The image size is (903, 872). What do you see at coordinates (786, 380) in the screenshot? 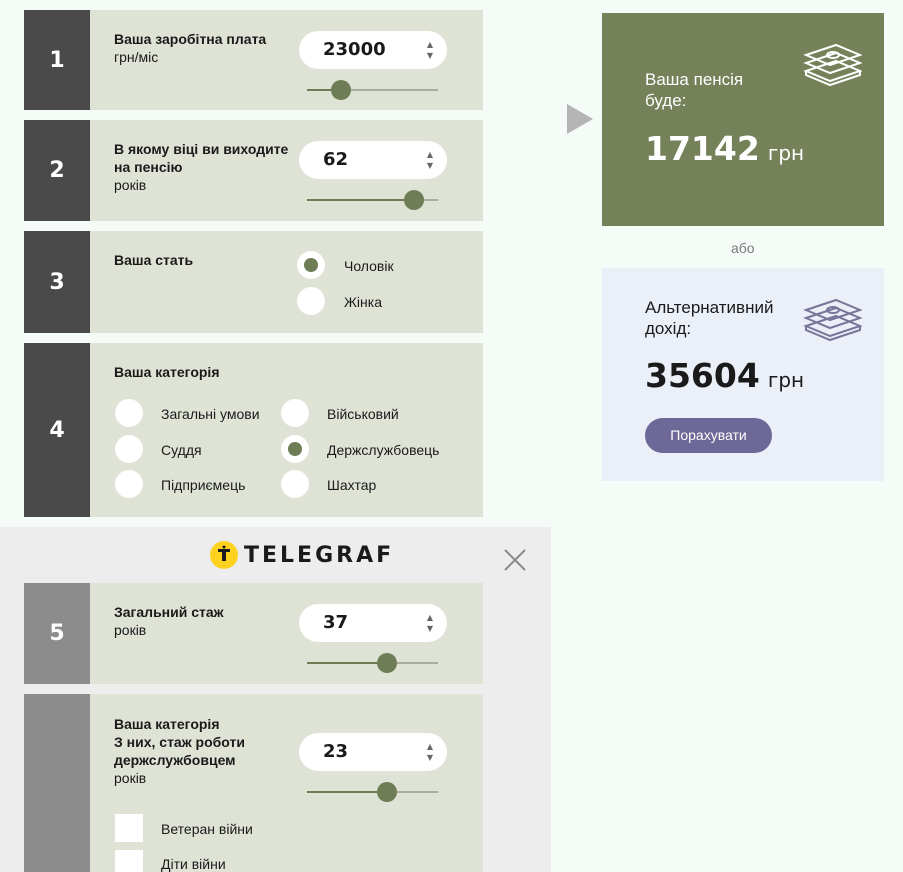
I see `alt-unit: грн` at bounding box center [786, 380].